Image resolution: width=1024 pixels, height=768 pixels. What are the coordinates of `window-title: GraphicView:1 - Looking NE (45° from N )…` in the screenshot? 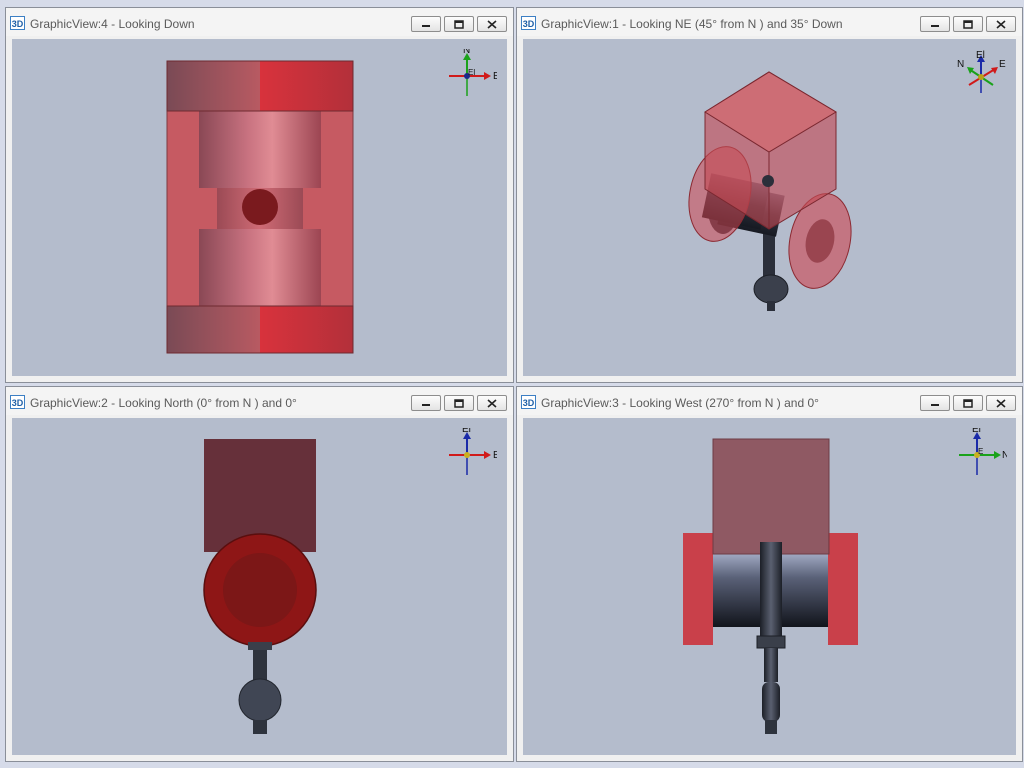 It's located at (692, 24).